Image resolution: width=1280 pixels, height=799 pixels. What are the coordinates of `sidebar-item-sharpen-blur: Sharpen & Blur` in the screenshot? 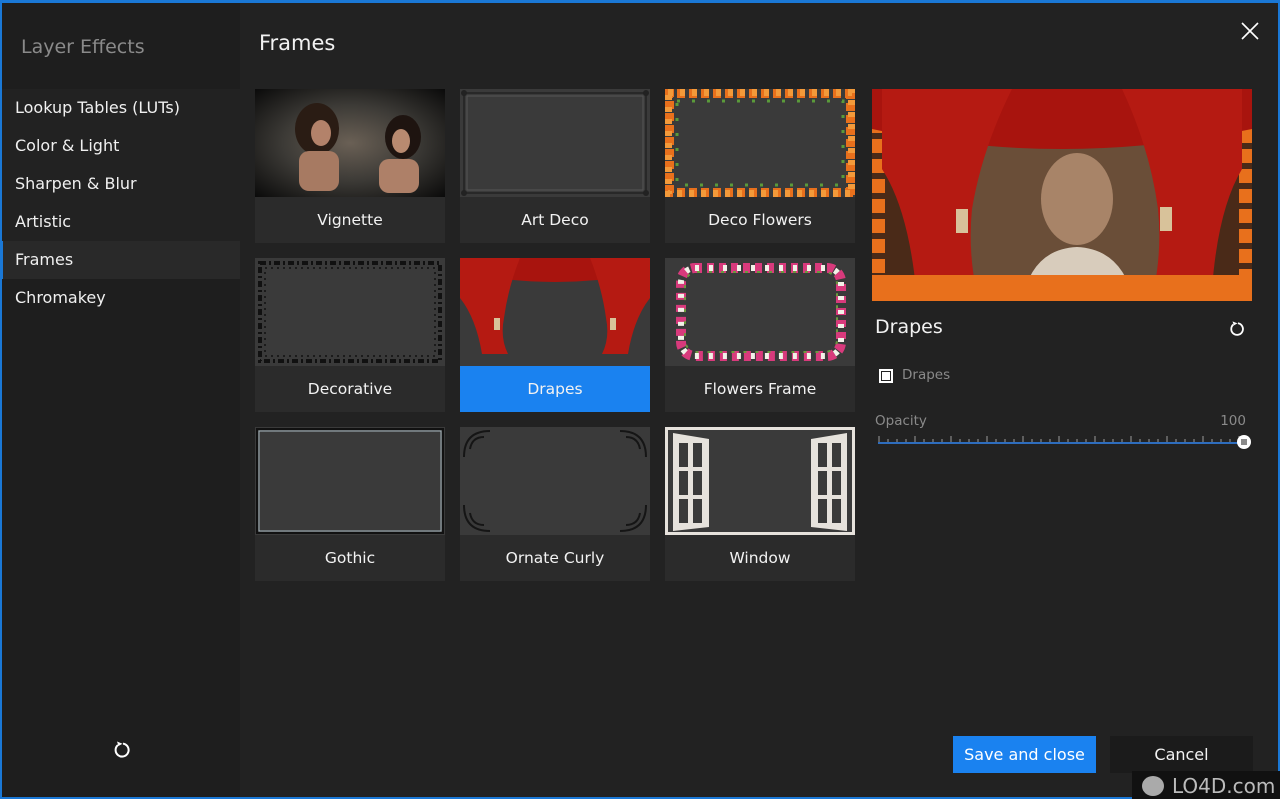 It's located at (121, 184).